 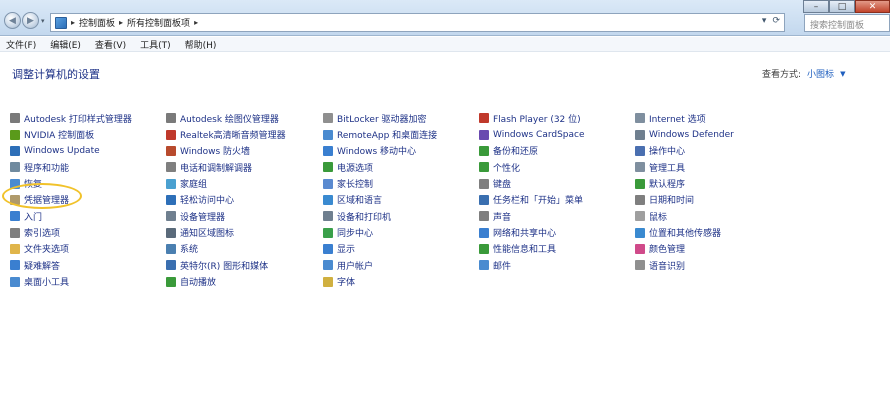 I want to click on search-input: 搜索控制面板, so click(x=847, y=23).